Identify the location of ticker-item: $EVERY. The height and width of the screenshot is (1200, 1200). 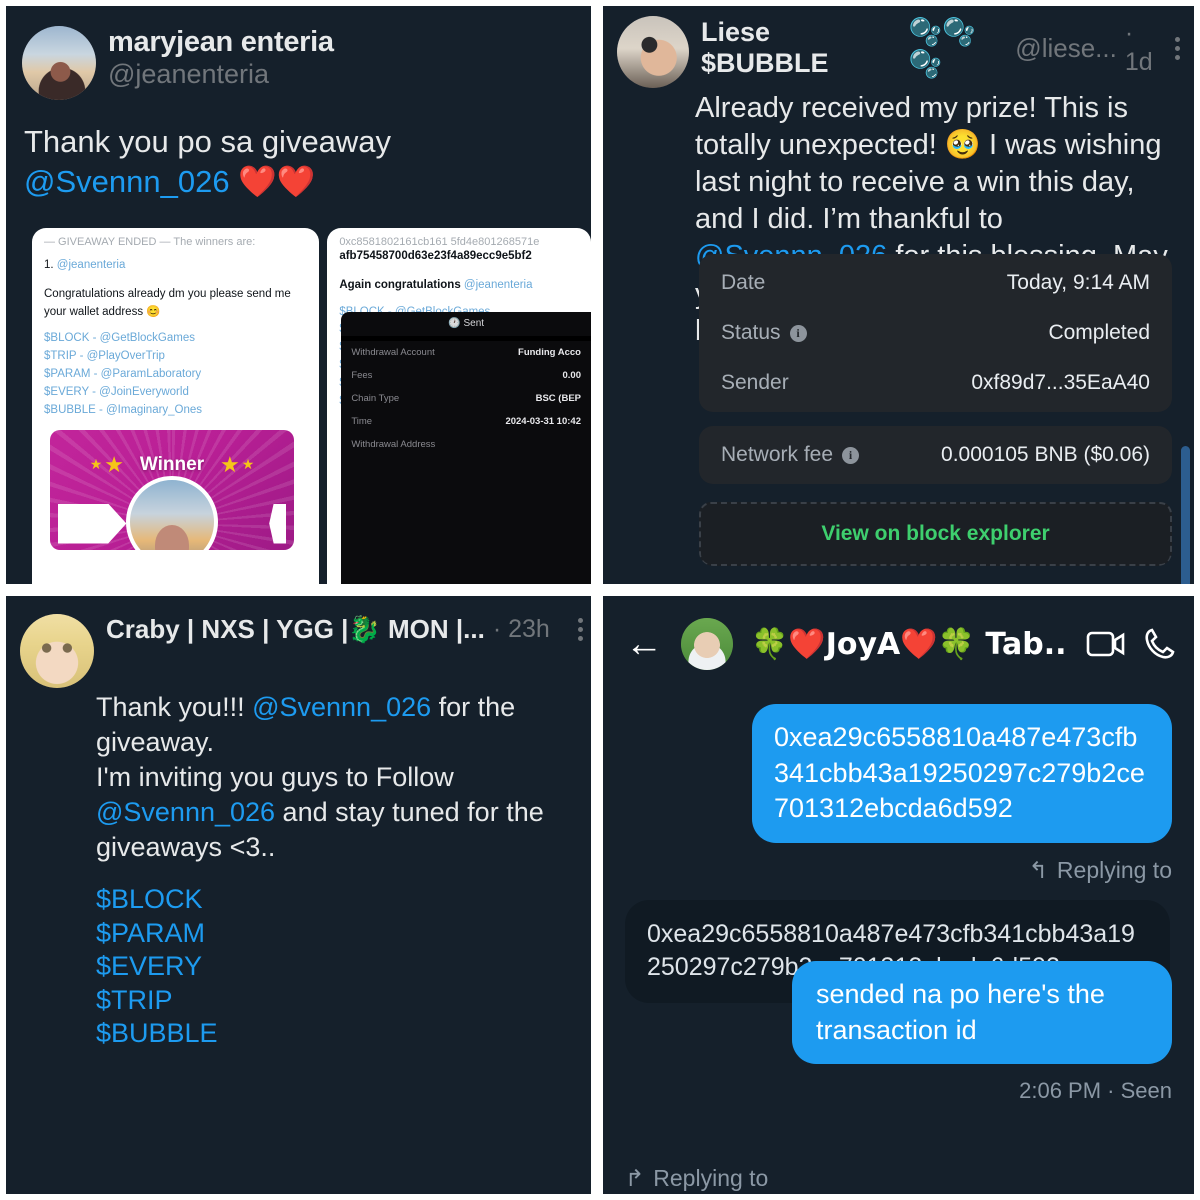
(343, 966).